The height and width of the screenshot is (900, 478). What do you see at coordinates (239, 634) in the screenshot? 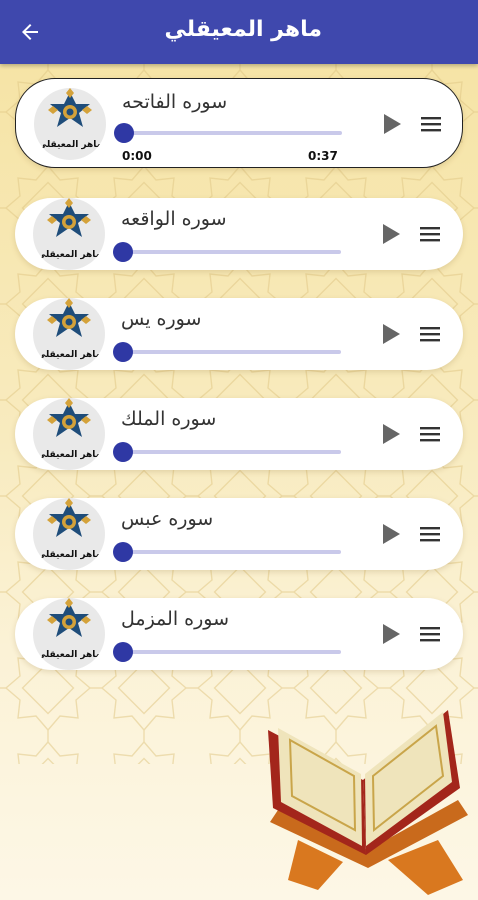
I see `track-card: ماهر المعيقلي سوره المزمل` at bounding box center [239, 634].